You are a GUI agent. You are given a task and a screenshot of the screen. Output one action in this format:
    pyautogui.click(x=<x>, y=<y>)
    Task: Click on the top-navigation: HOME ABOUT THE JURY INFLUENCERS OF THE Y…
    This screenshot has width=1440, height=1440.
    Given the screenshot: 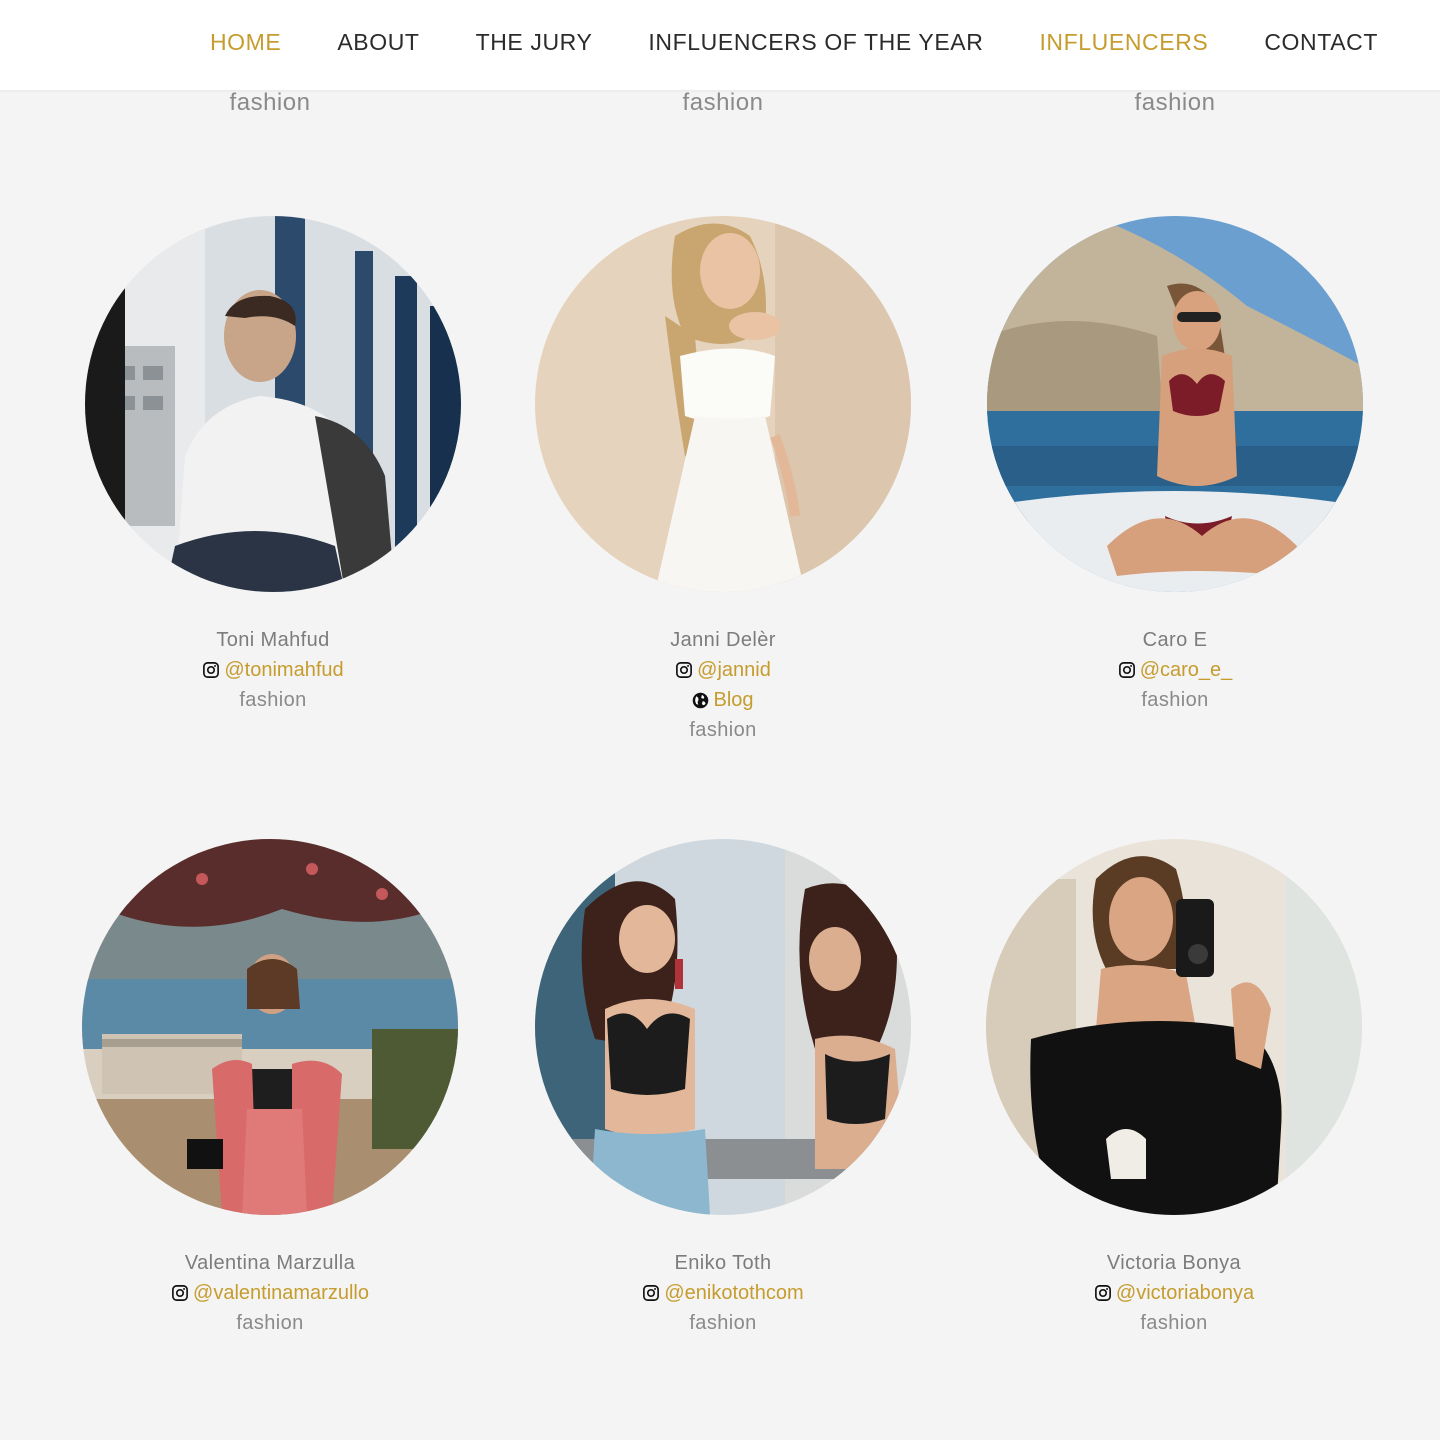 What is the action you would take?
    pyautogui.click(x=720, y=45)
    